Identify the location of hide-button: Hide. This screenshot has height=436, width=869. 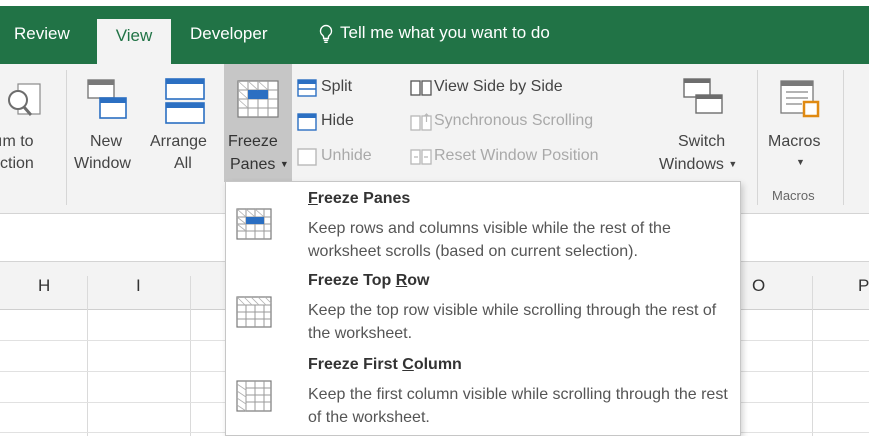
(347, 123).